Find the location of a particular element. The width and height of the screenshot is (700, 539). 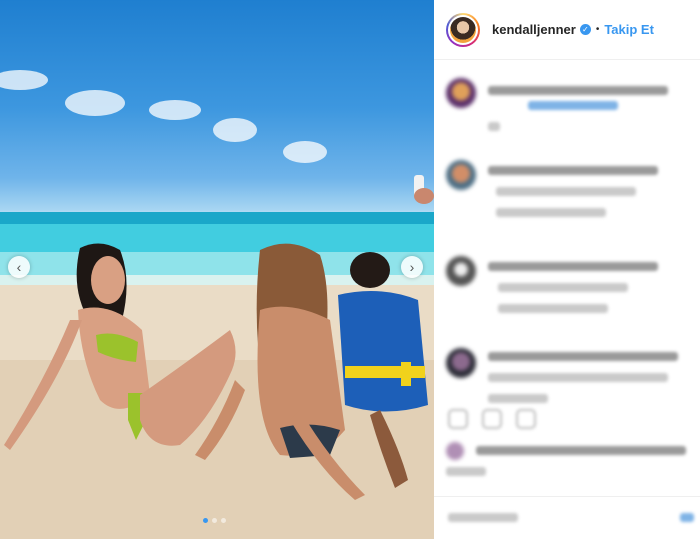

carousel-indicator is located at coordinates (214, 520).